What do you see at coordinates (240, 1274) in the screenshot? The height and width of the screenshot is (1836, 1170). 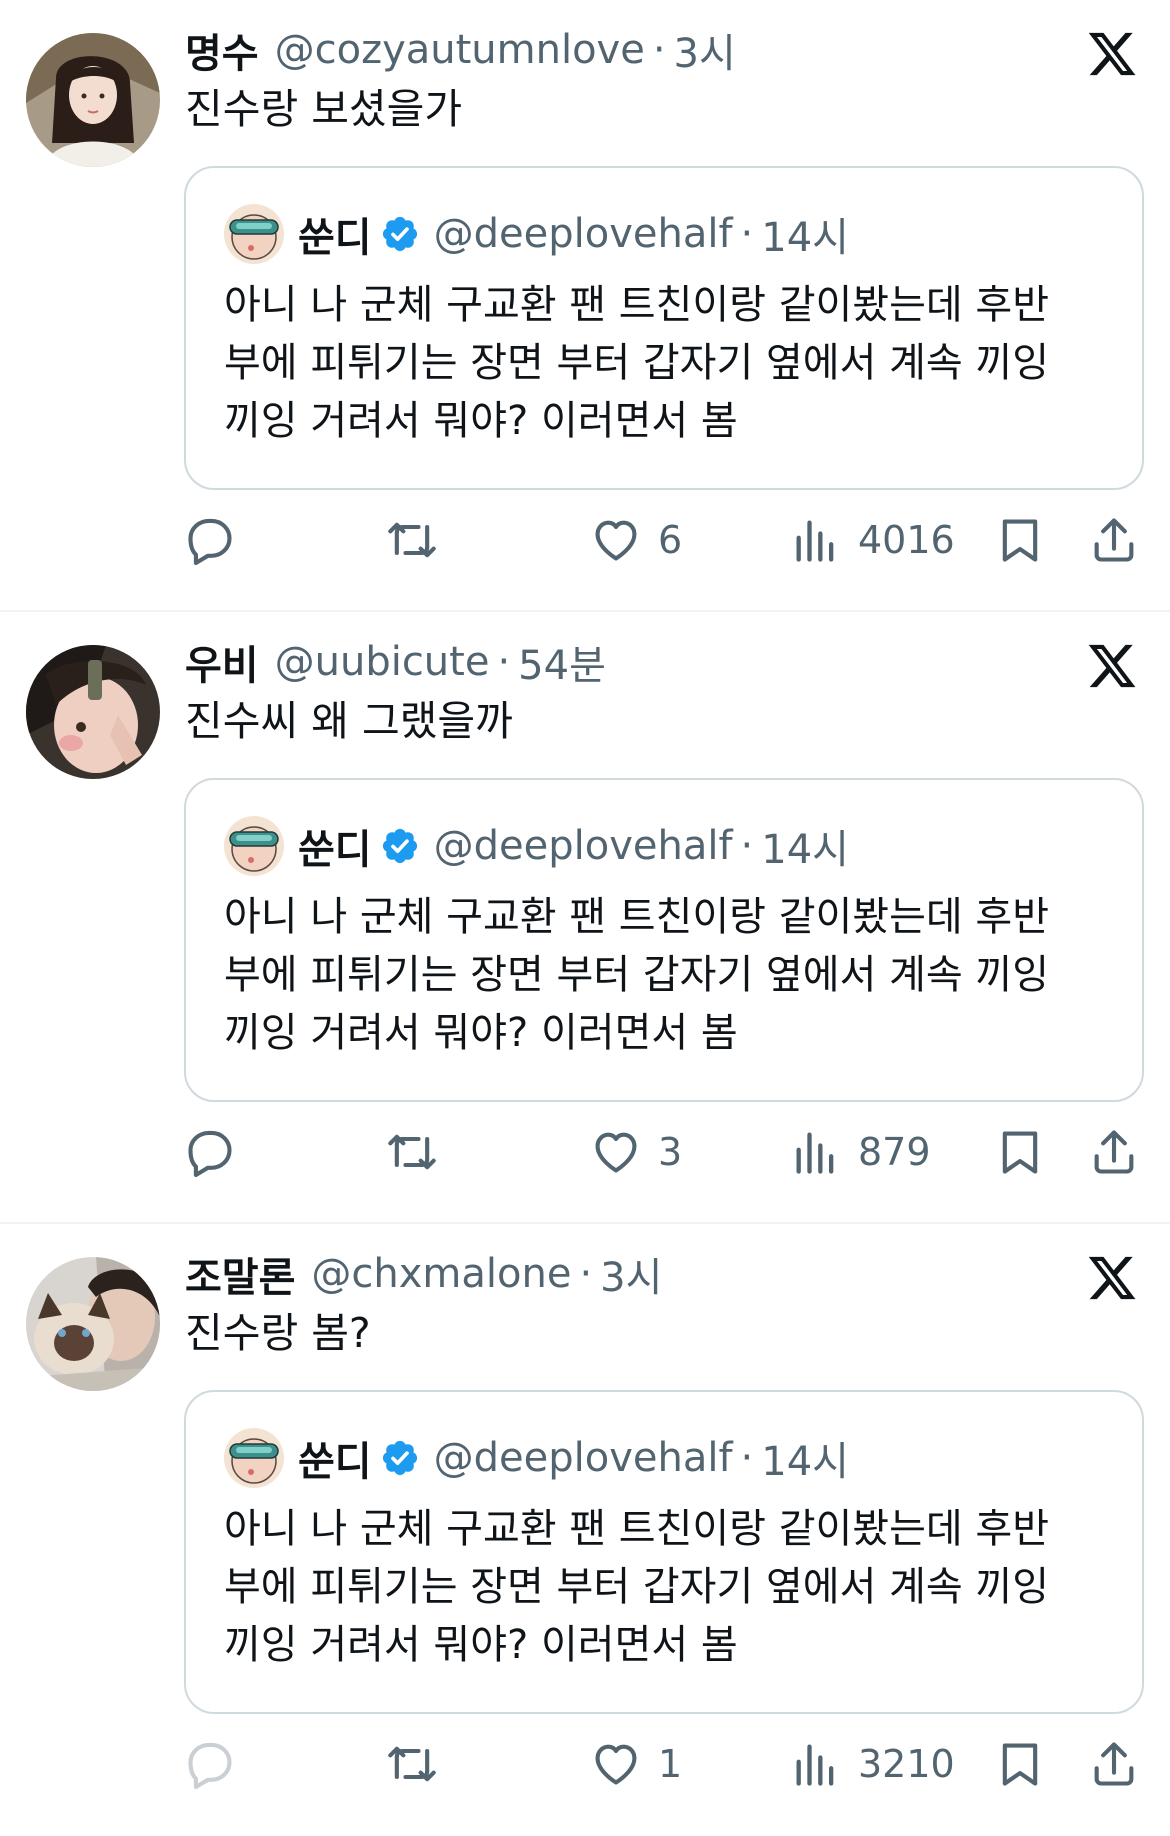 I see `display-name: 조말론` at bounding box center [240, 1274].